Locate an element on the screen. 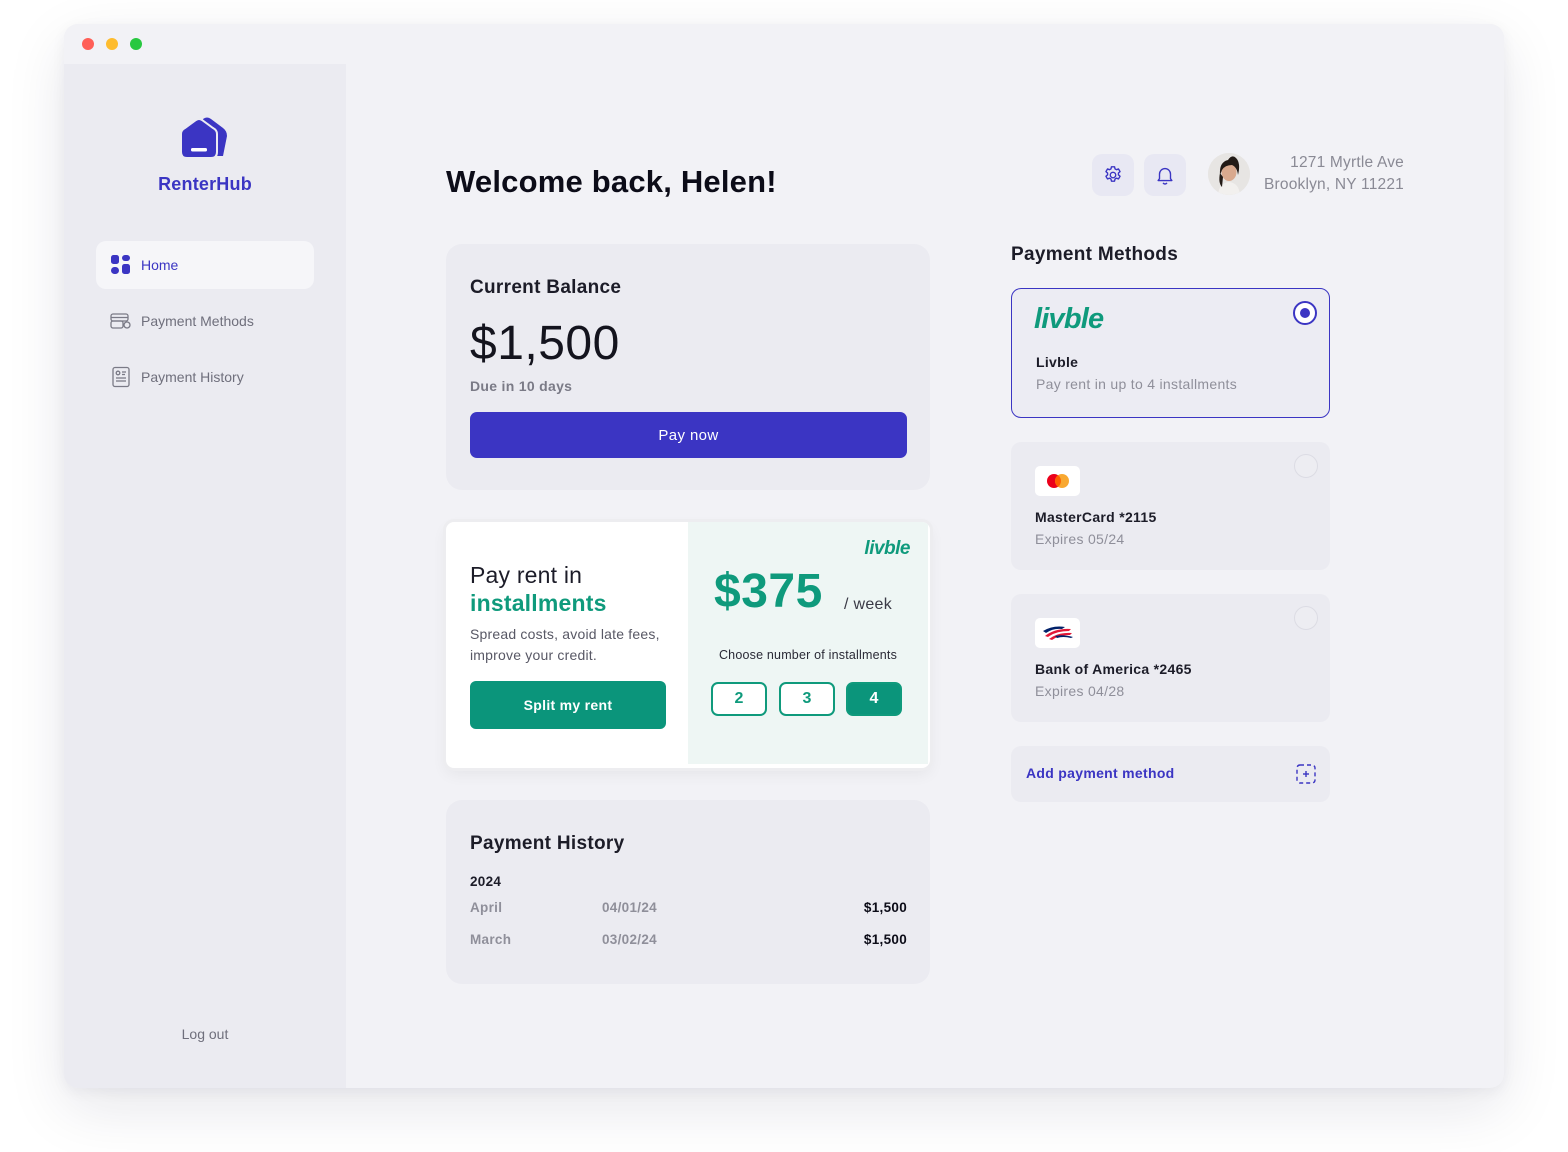 The height and width of the screenshot is (1152, 1568). address-block: 1271 Myrtle Ave Brooklyn, NY 11221 is located at coordinates (1334, 174).